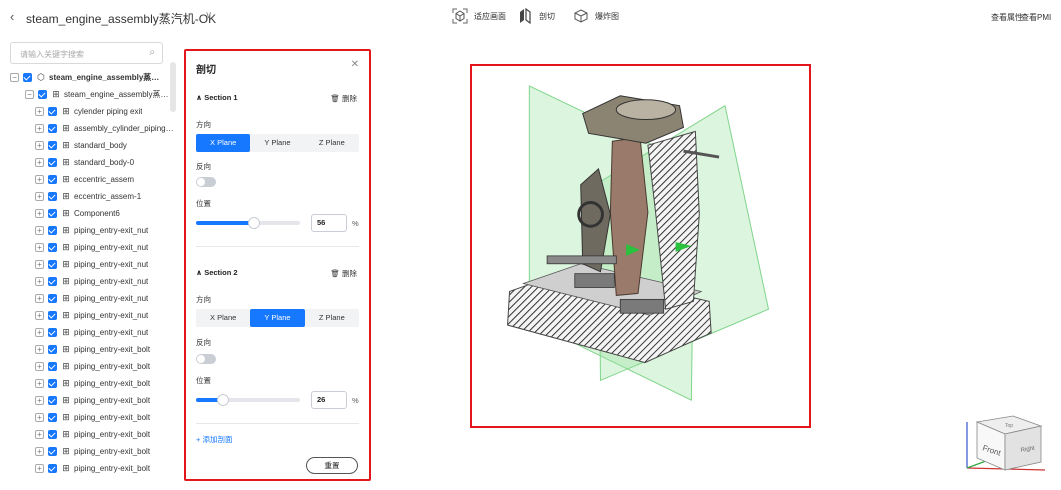 The image size is (1061, 490). What do you see at coordinates (479, 16) in the screenshot?
I see `fit-view-button: 适应画面` at bounding box center [479, 16].